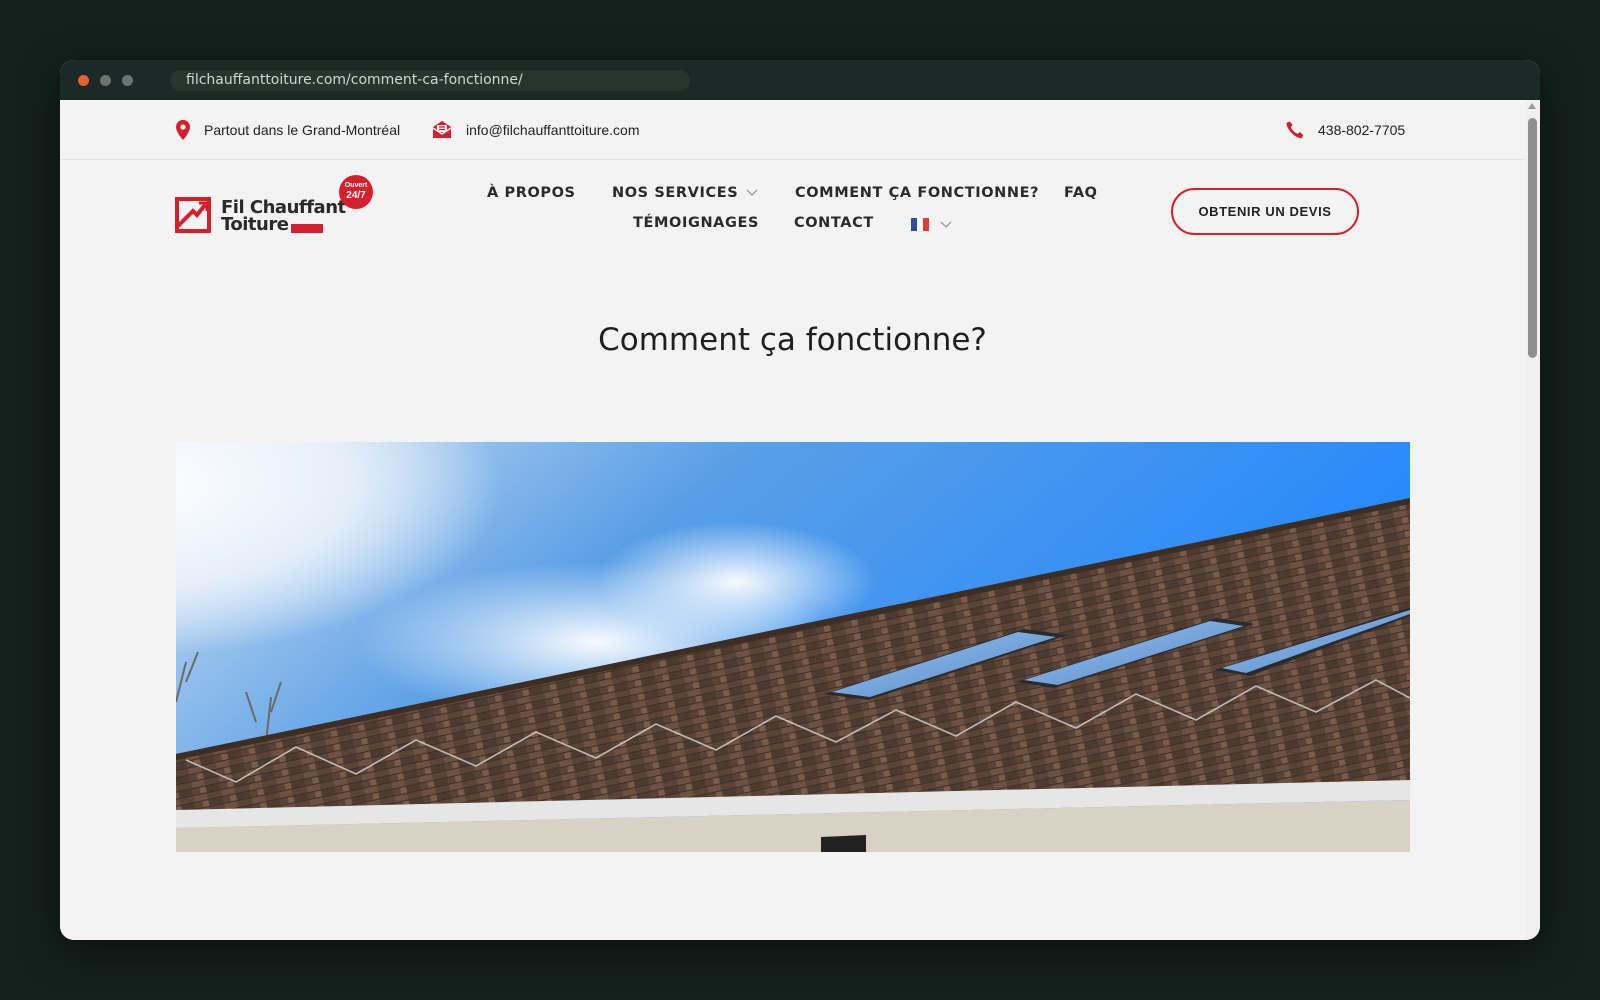 This screenshot has height=1000, width=1600. Describe the element at coordinates (1361, 130) in the screenshot. I see `phone-link: 438-802-7705` at that location.